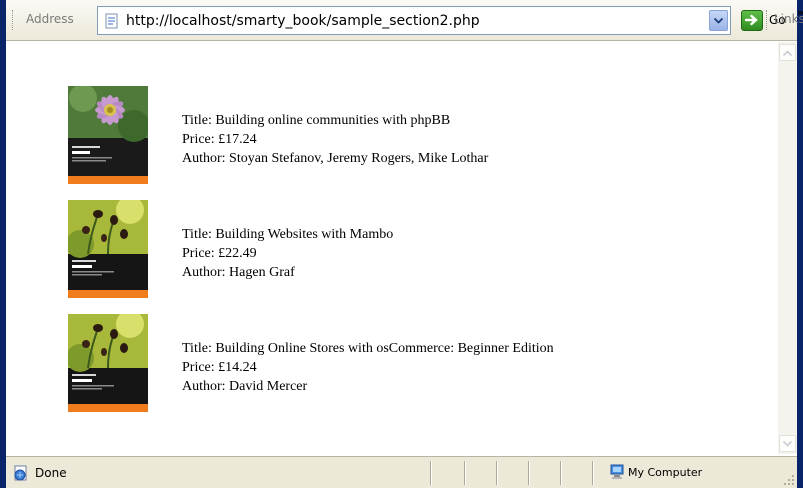 The width and height of the screenshot is (803, 488). I want to click on security-zone: My Computer, so click(656, 472).